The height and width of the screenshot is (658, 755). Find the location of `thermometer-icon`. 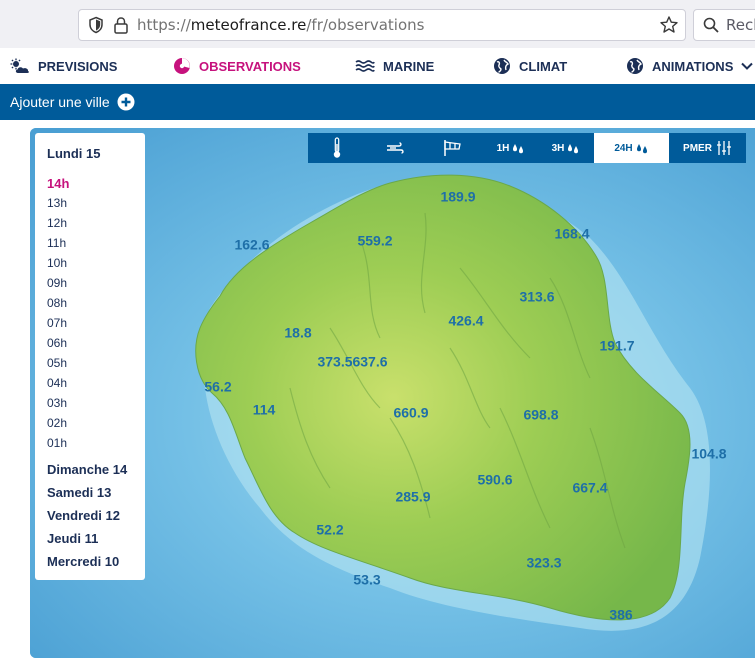

thermometer-icon is located at coordinates (337, 147).